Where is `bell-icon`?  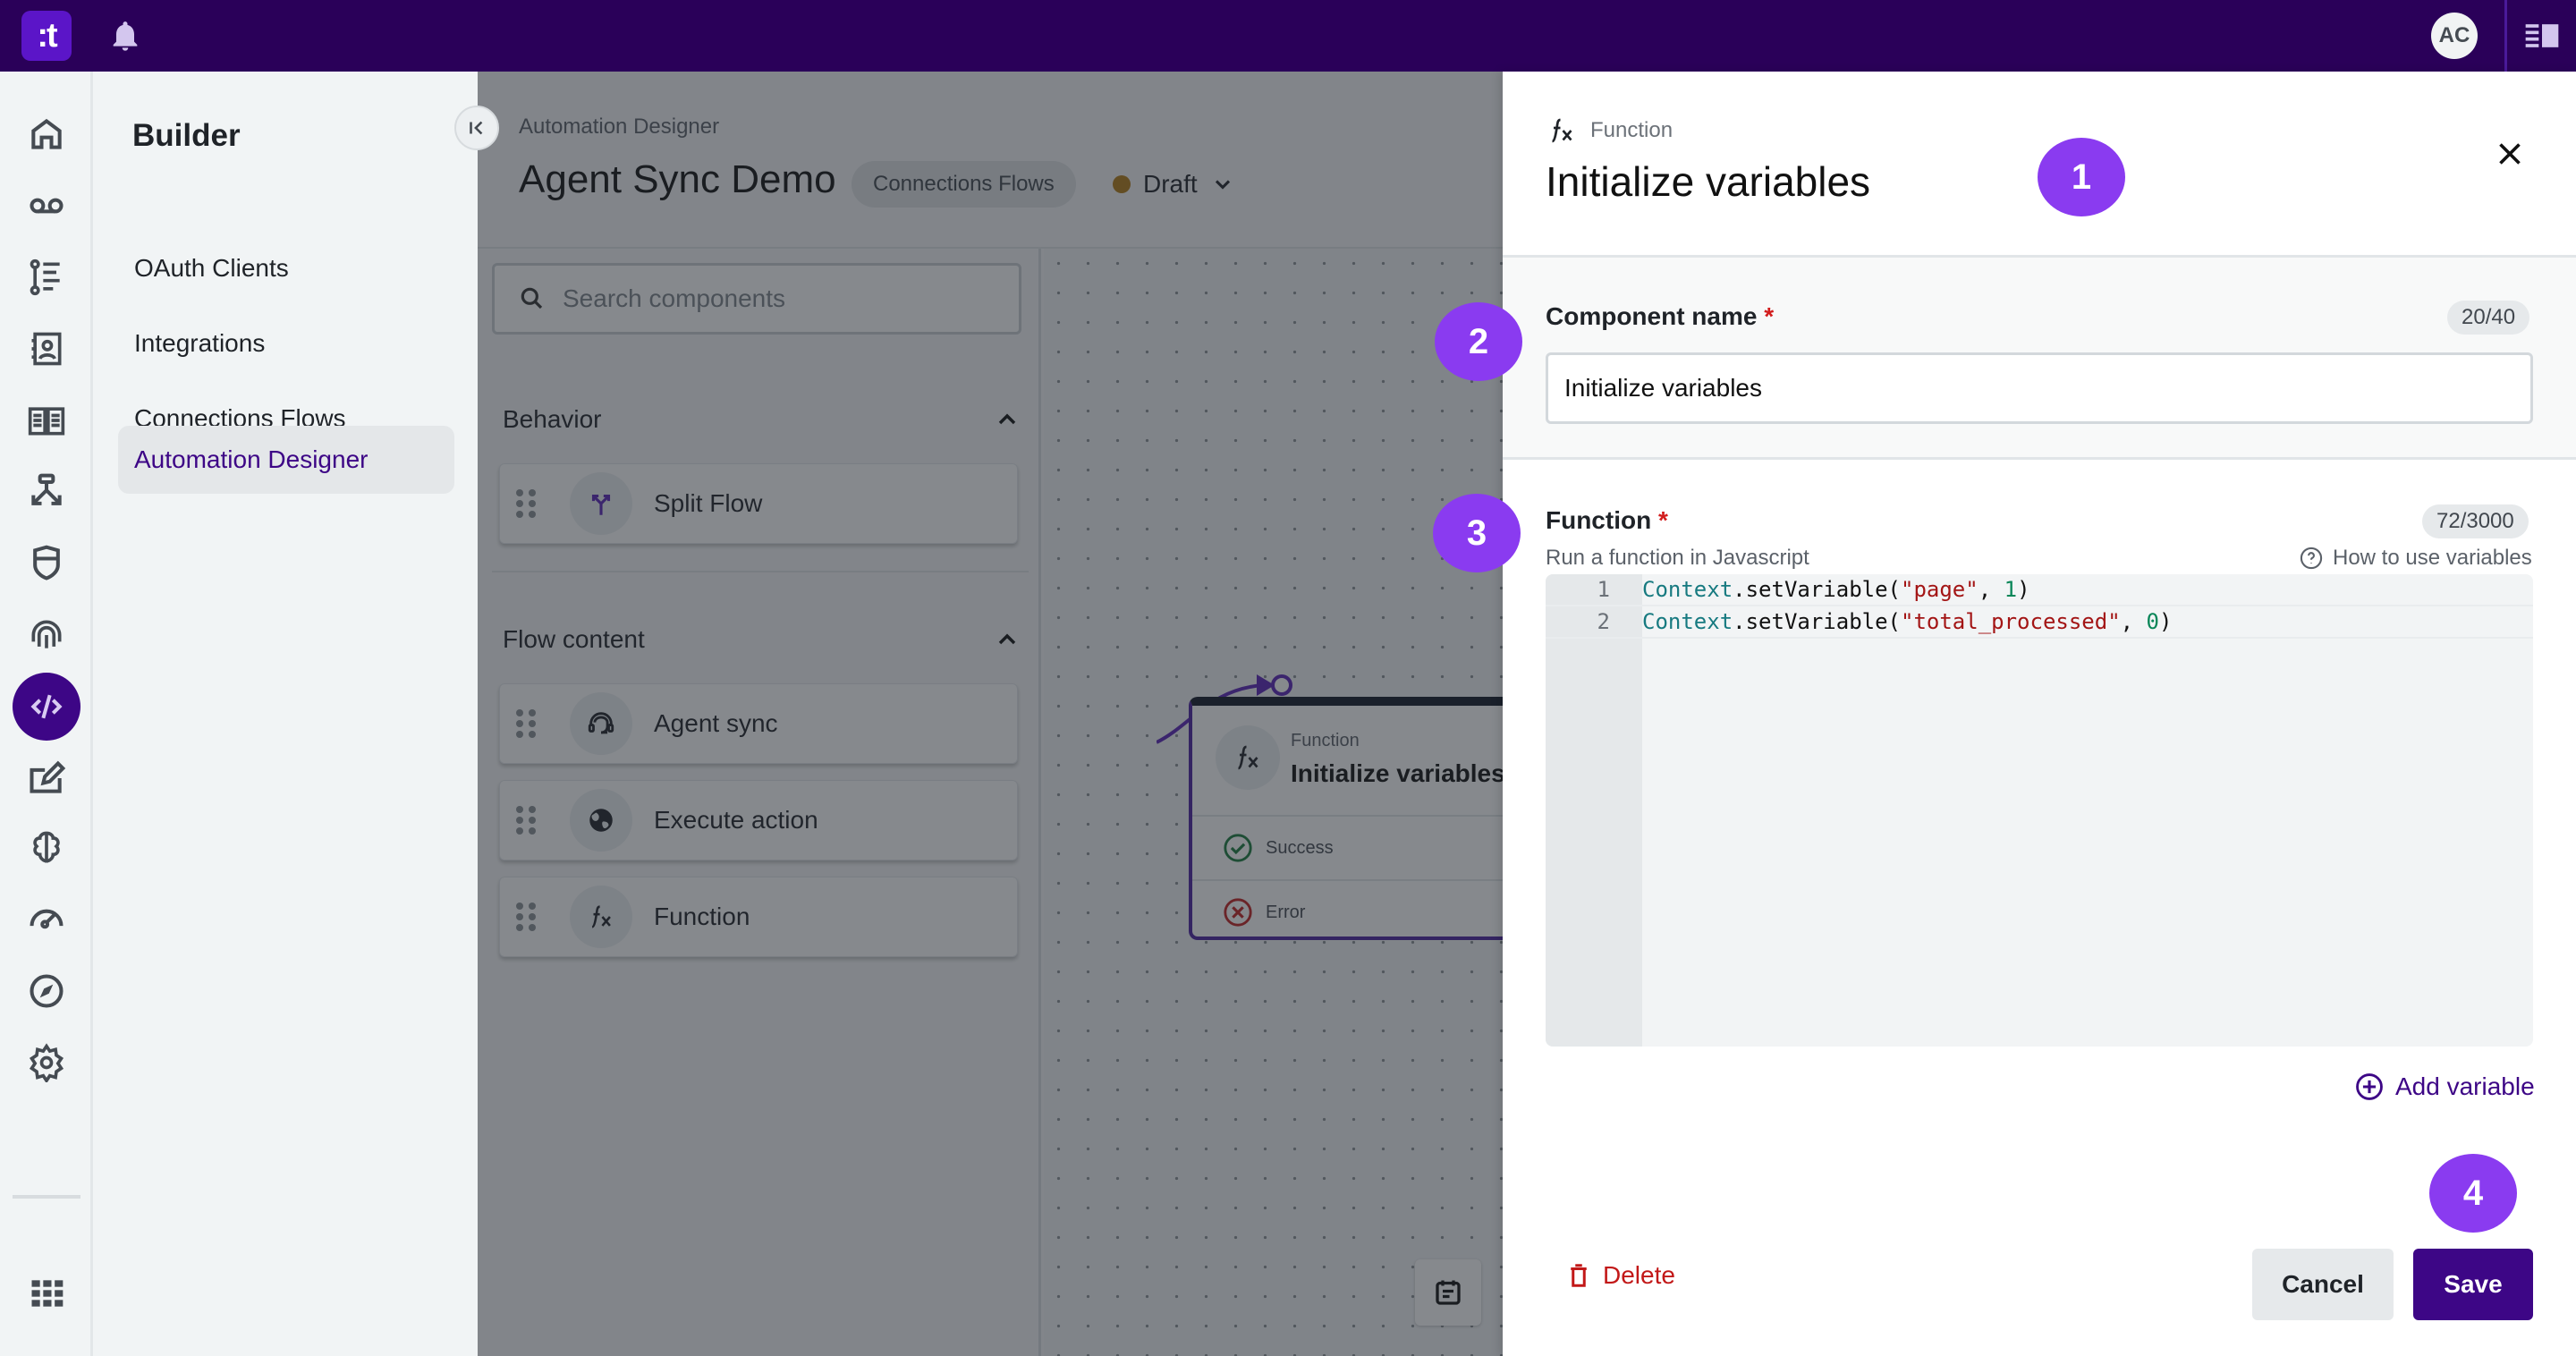
bell-icon is located at coordinates (125, 36).